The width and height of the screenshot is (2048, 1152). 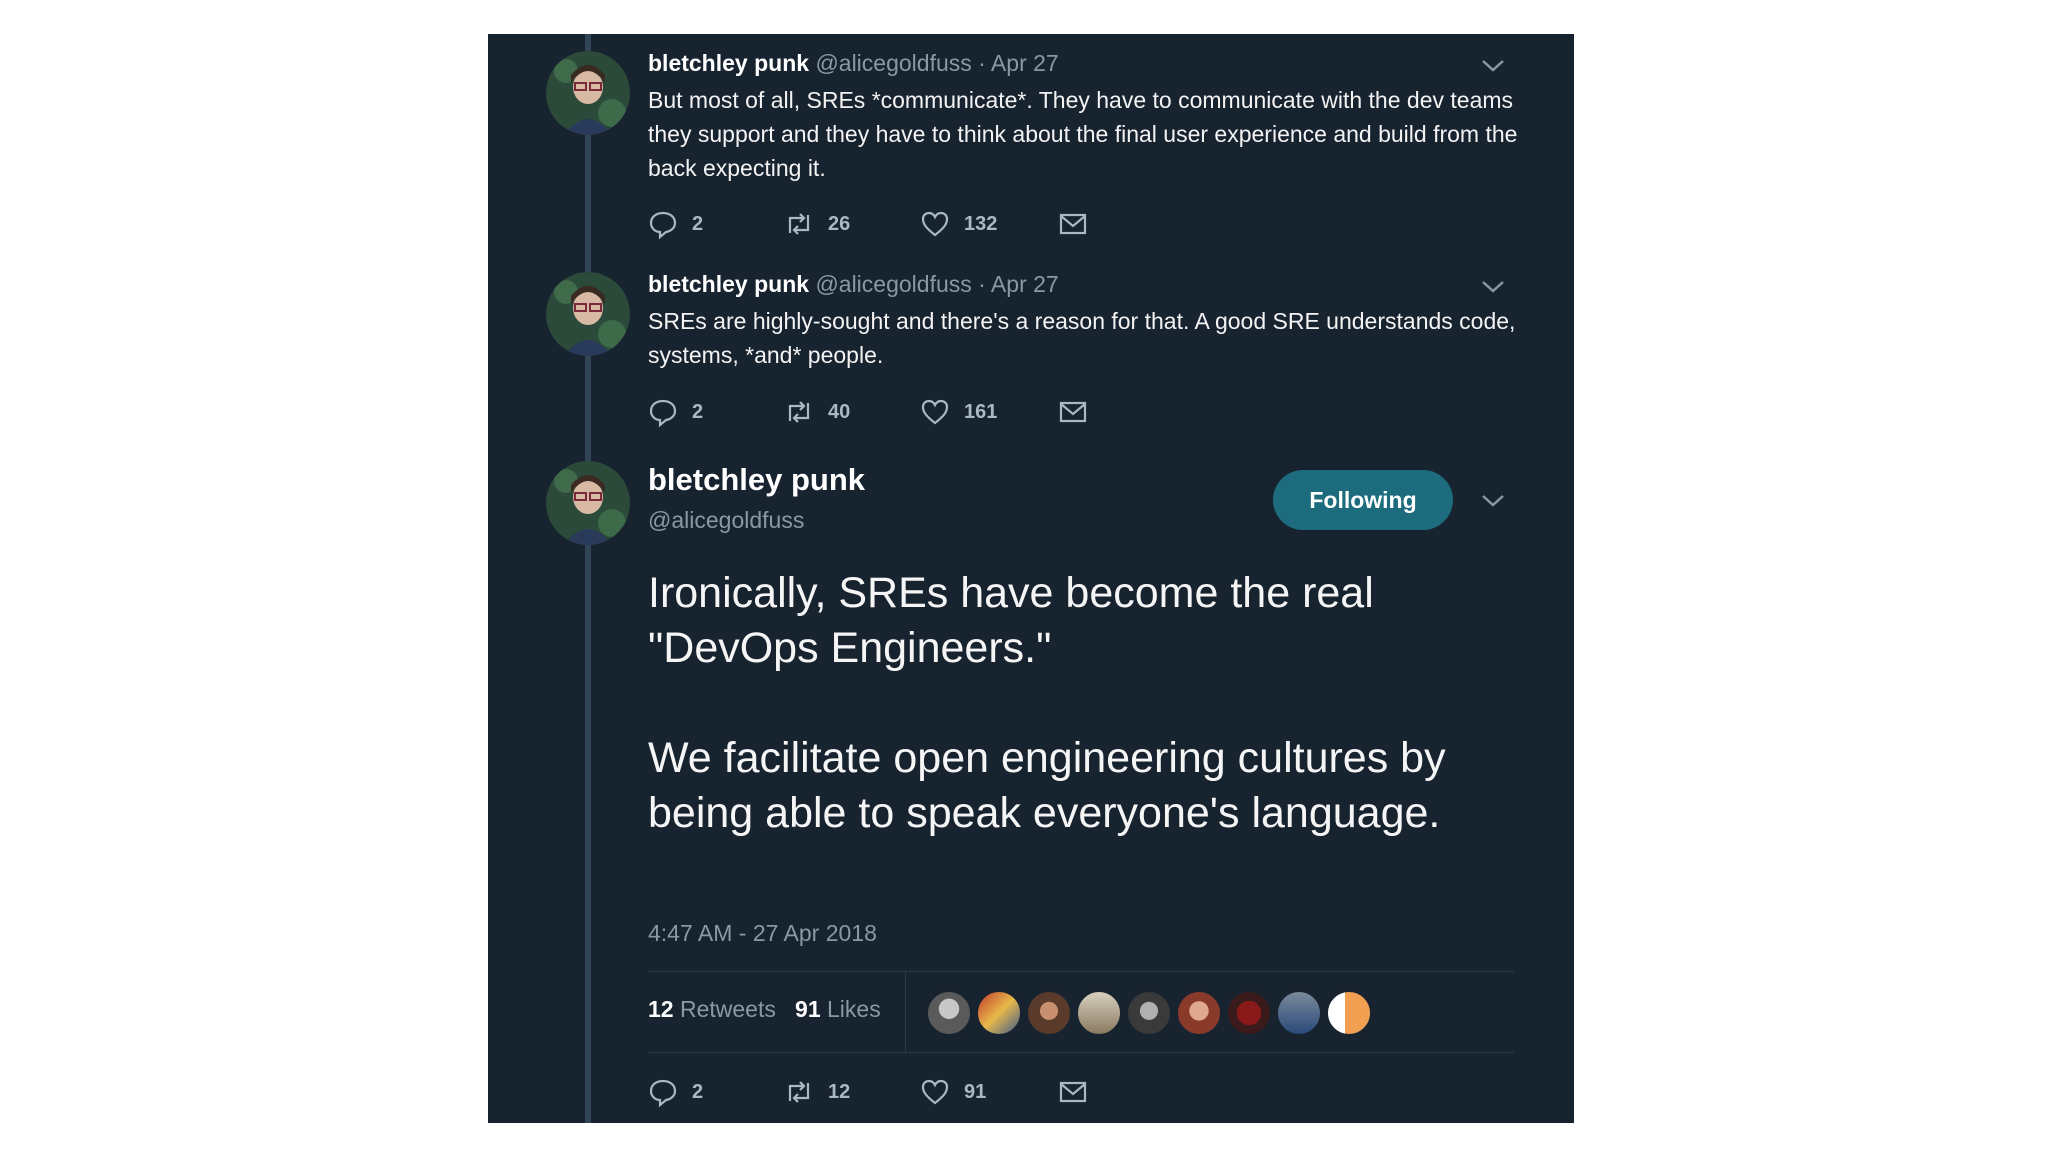 I want to click on retweet-count: 12, so click(x=839, y=1091).